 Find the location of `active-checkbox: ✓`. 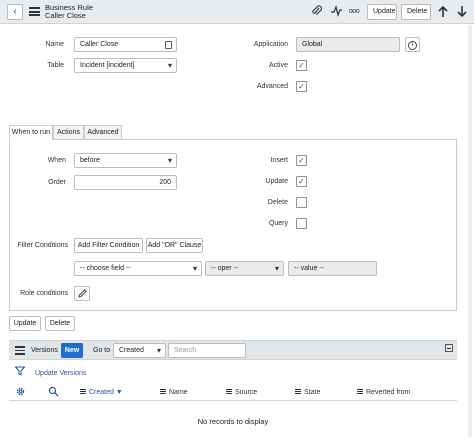

active-checkbox: ✓ is located at coordinates (301, 65).